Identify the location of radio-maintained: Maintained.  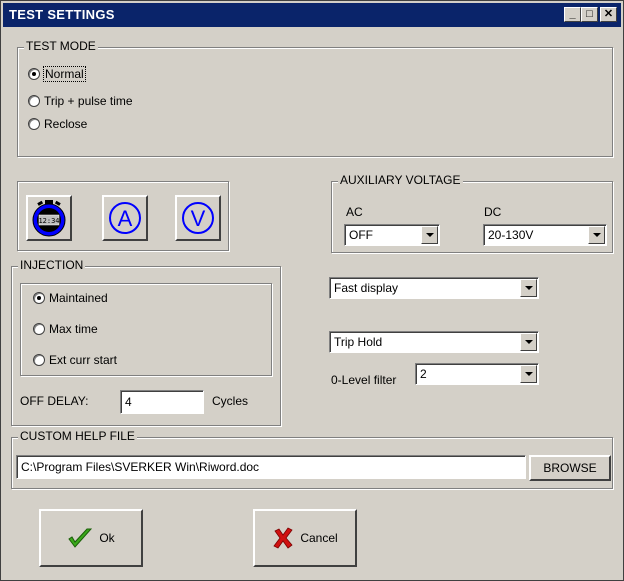
(70, 298).